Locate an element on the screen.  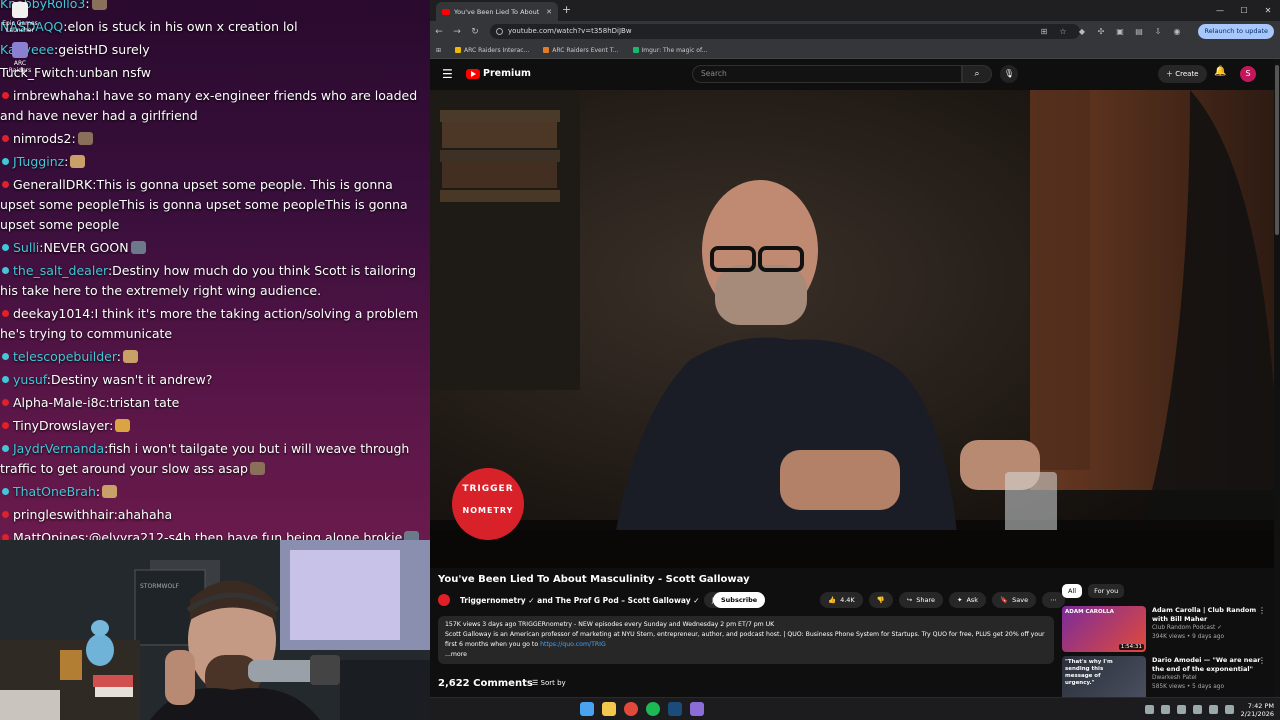
tab-youtube-video: You've Been Lied To About Masc... ✕ is located at coordinates (497, 11).